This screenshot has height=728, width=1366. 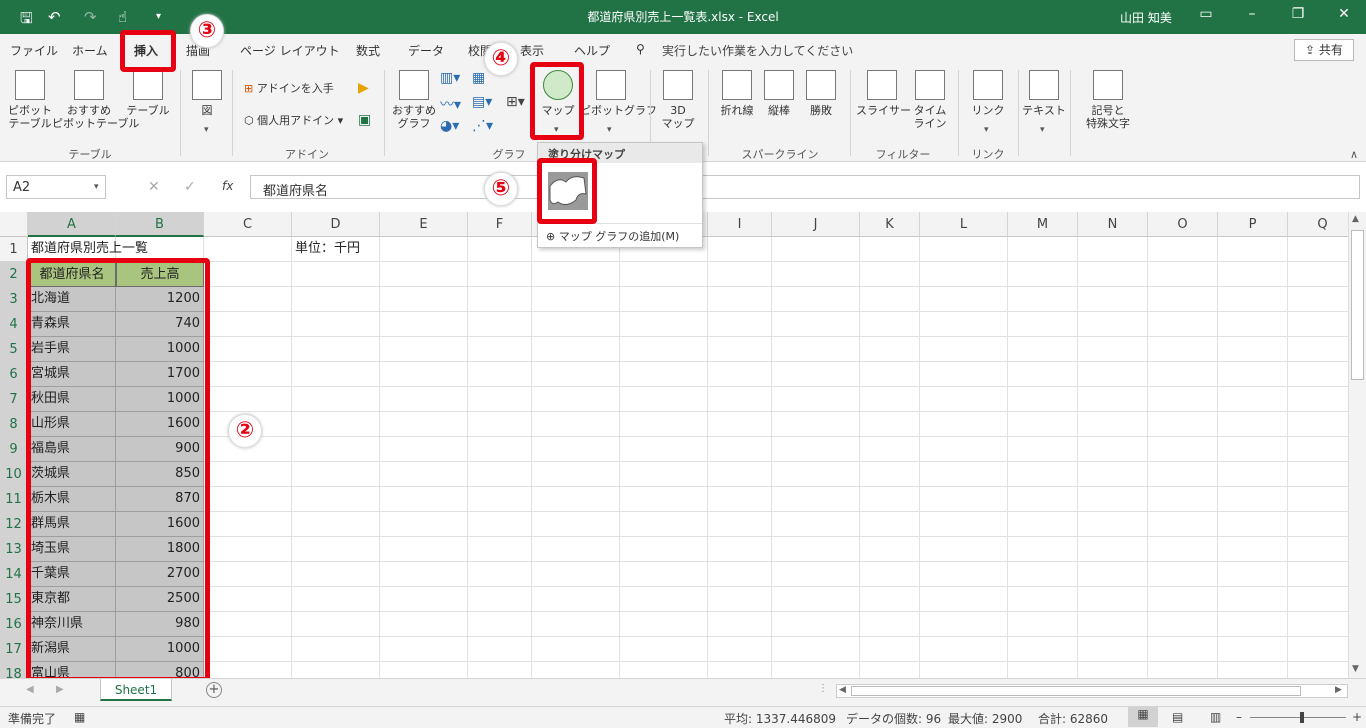 What do you see at coordinates (14, 449) in the screenshot?
I see `row-header: 9` at bounding box center [14, 449].